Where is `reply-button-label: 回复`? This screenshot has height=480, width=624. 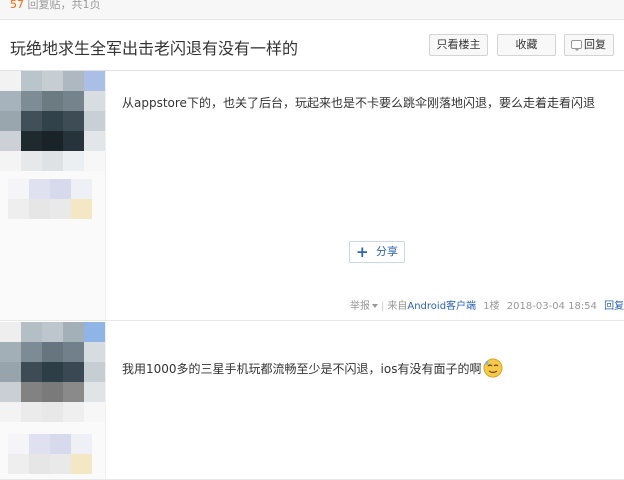 reply-button-label: 回复 is located at coordinates (595, 44).